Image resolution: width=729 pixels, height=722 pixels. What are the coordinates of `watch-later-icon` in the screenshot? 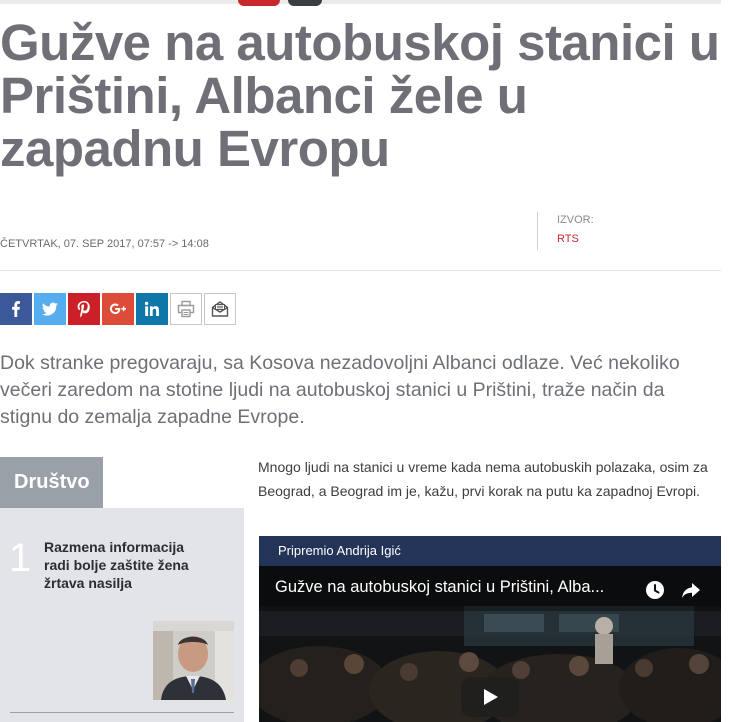 It's located at (655, 590).